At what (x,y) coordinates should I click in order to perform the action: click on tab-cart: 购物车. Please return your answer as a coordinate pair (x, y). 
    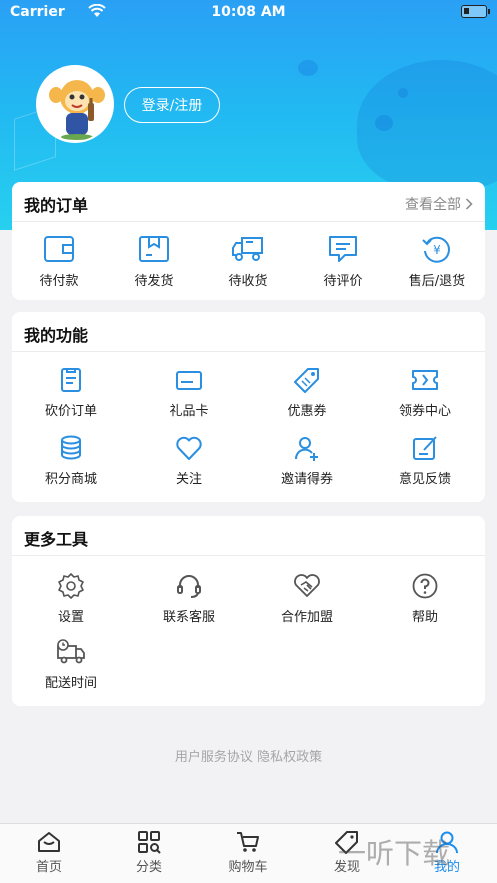
    Looking at the image, I should click on (248, 852).